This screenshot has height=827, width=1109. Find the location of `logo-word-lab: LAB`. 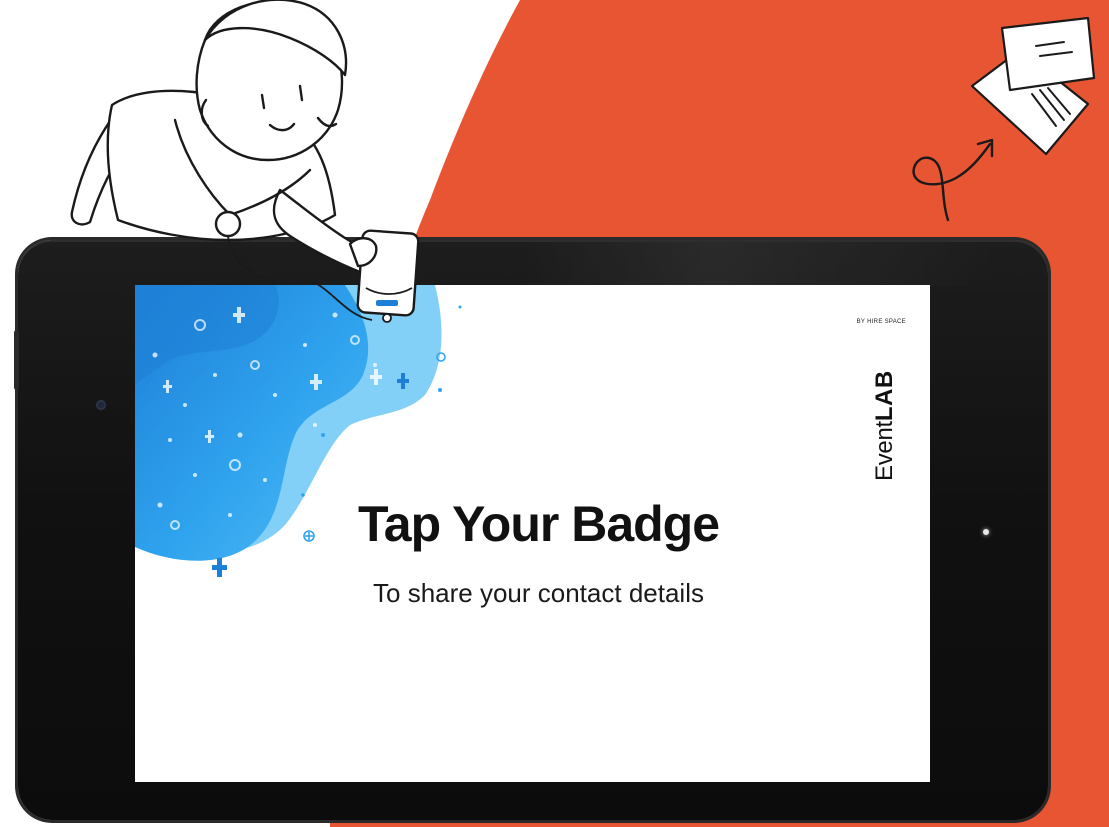

logo-word-lab: LAB is located at coordinates (884, 396).